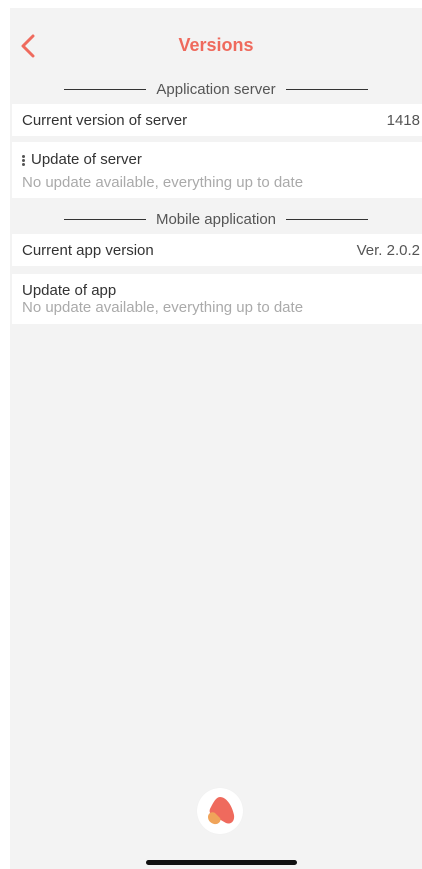  I want to click on app-logo-icon, so click(220, 811).